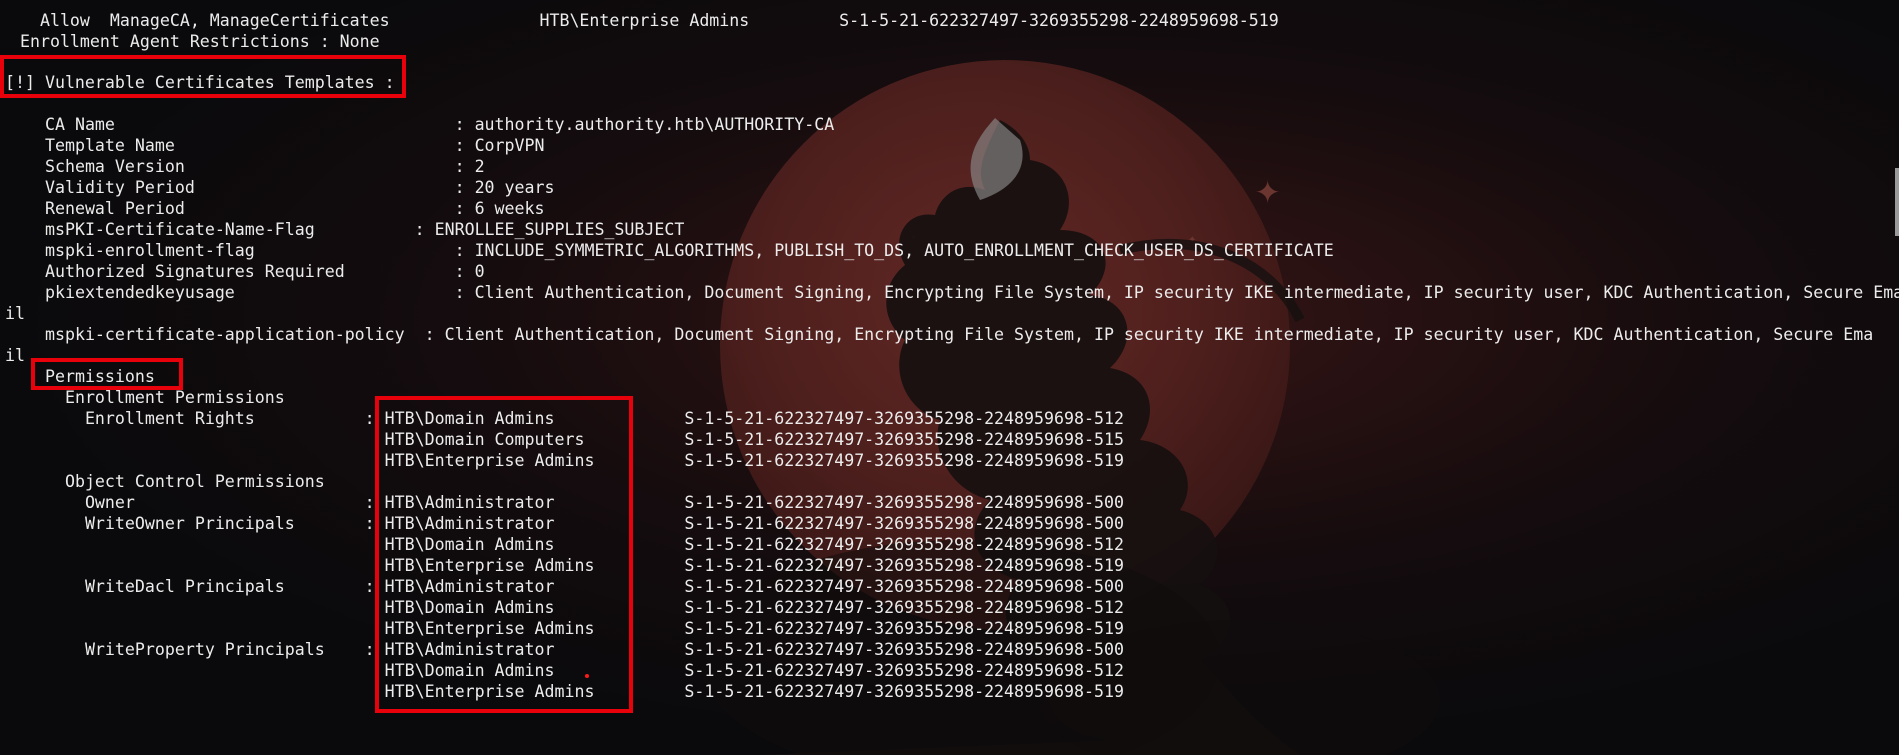 This screenshot has width=1899, height=755. Describe the element at coordinates (175, 481) in the screenshot. I see `terminal-line: Object Control Permissions` at that location.